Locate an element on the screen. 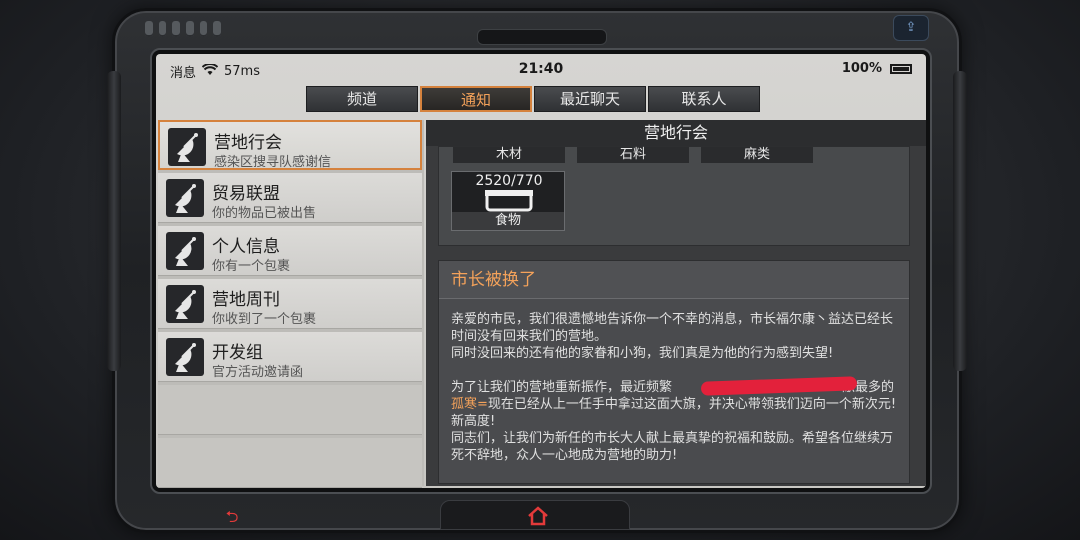  list-item-subtitle: 感染区搜寻队感谢信 is located at coordinates (273, 162).